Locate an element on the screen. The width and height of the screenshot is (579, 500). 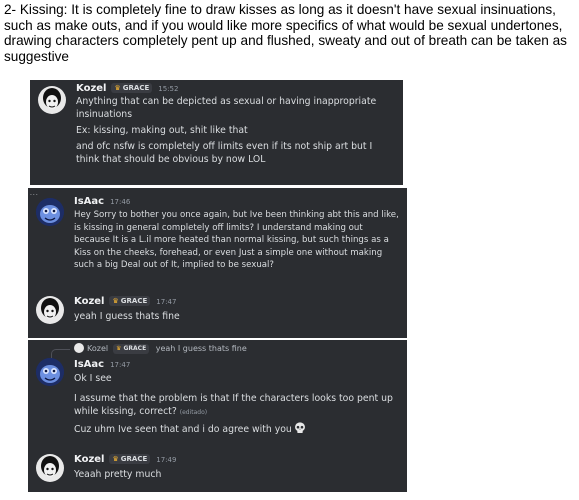
message-line: Ex: kissing, making out, shit like that is located at coordinates (162, 130).